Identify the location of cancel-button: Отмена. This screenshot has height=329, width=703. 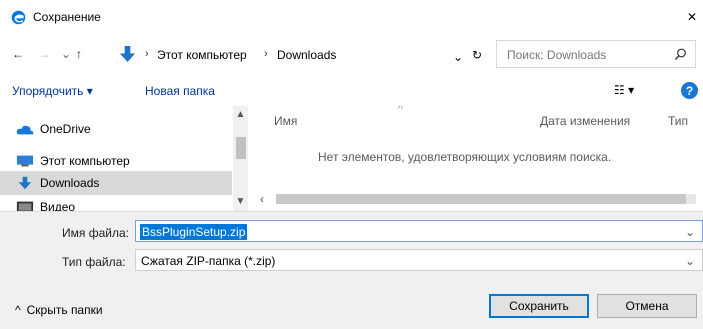
(647, 306).